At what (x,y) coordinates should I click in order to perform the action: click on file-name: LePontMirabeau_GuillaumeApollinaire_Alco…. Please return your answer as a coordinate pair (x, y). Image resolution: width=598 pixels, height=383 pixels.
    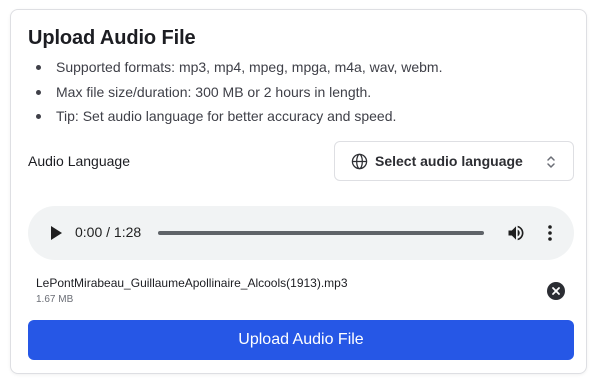
    Looking at the image, I should click on (192, 283).